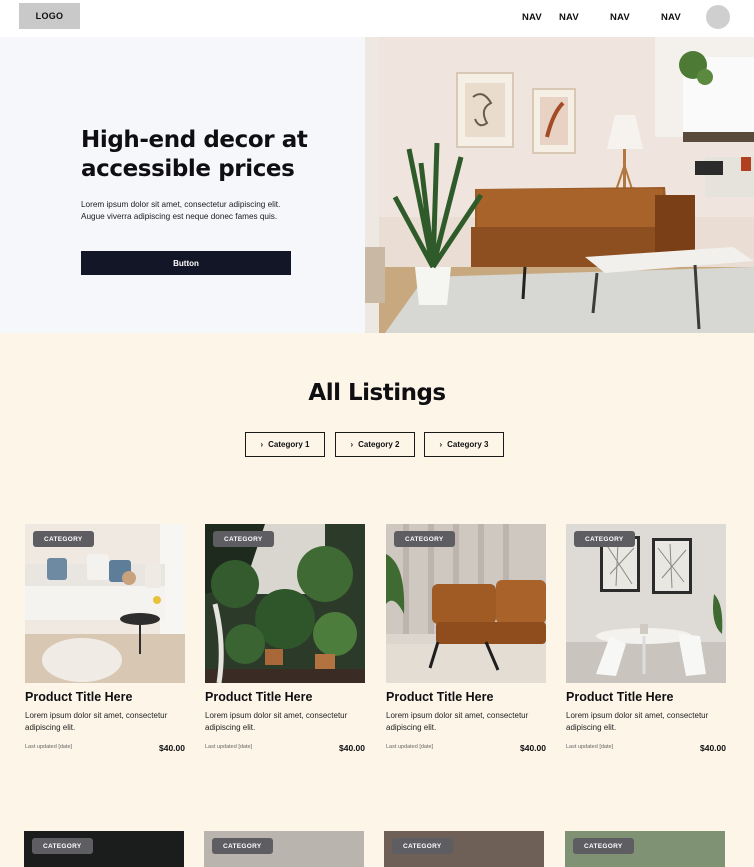  What do you see at coordinates (377, 393) in the screenshot?
I see `listings-title: All Listings` at bounding box center [377, 393].